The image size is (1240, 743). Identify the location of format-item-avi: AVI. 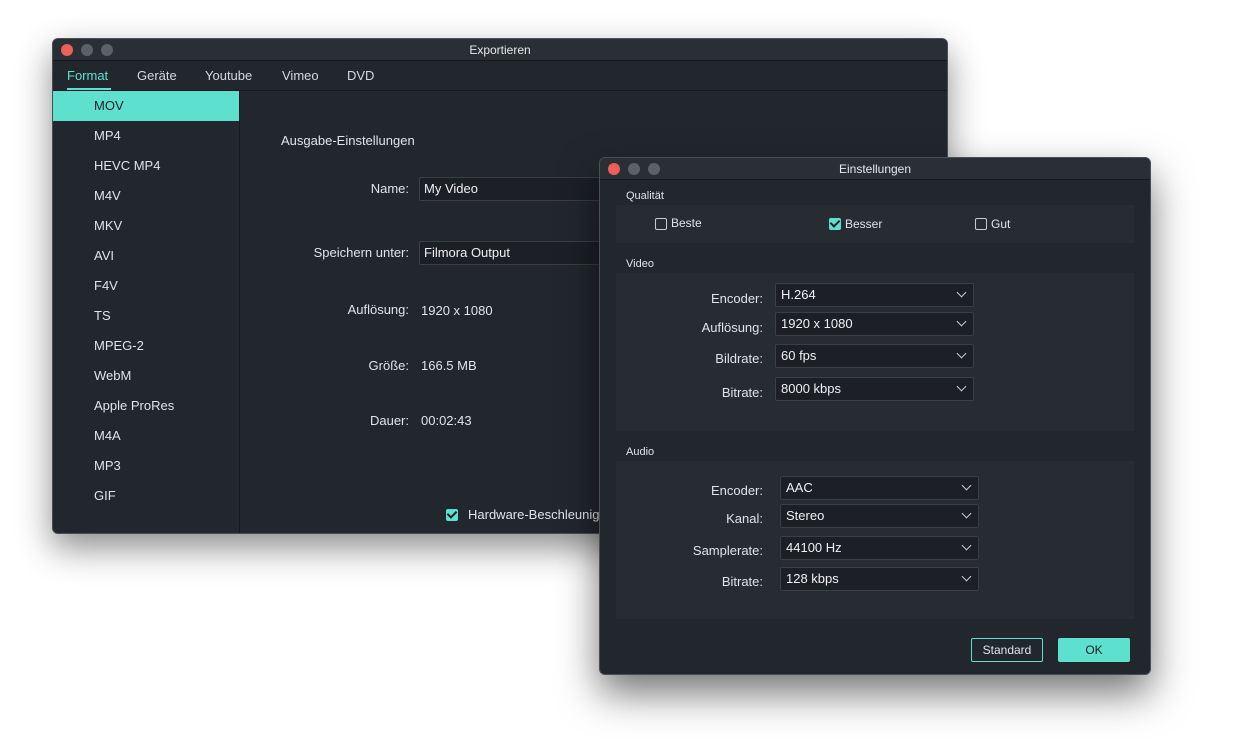
(146, 256).